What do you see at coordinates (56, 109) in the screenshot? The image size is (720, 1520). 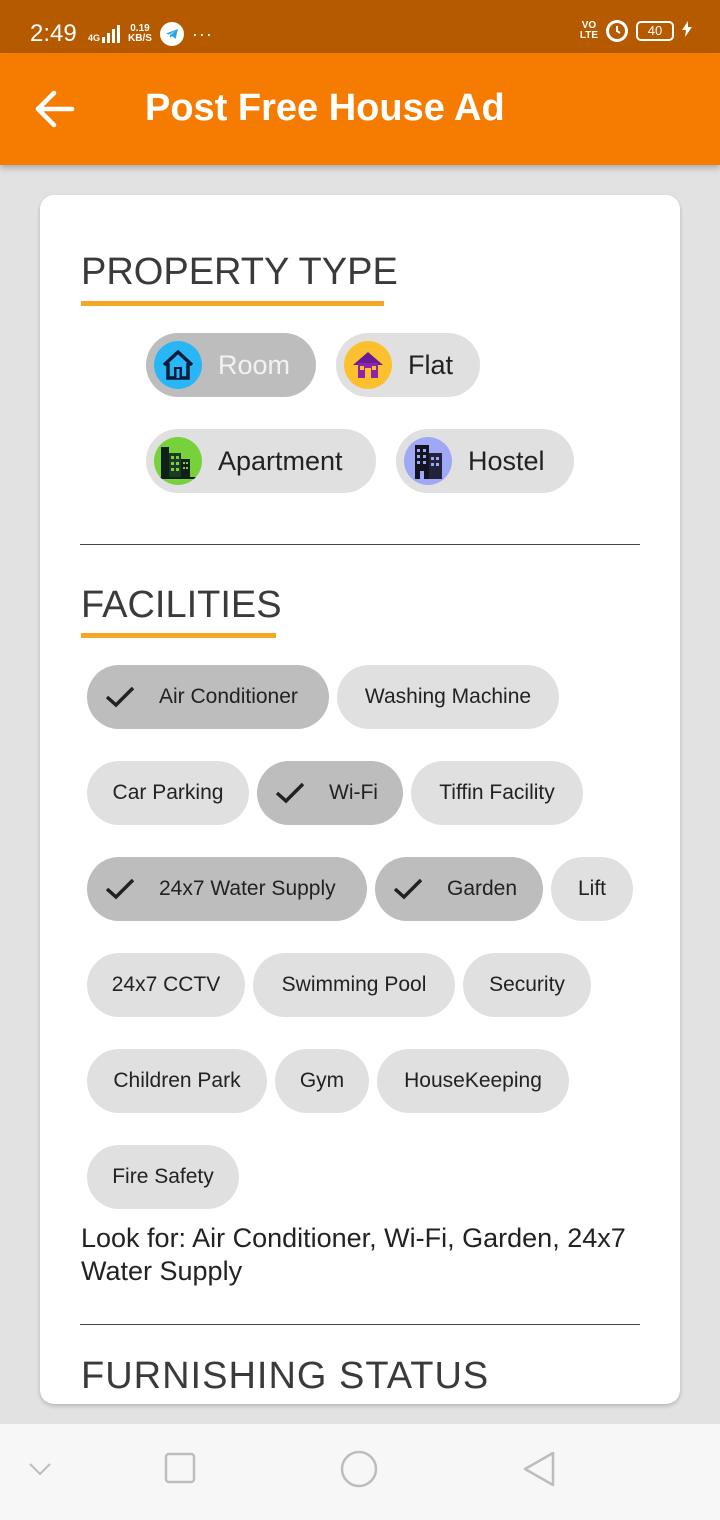 I see `arrow-left-icon` at bounding box center [56, 109].